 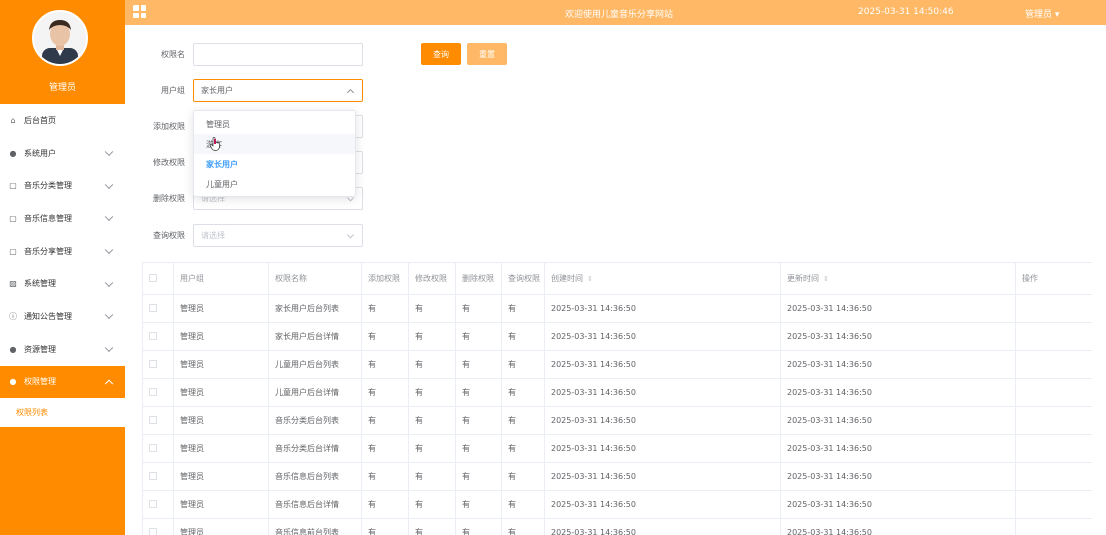 I want to click on user-menu: 管理员 ▾, so click(x=1042, y=13).